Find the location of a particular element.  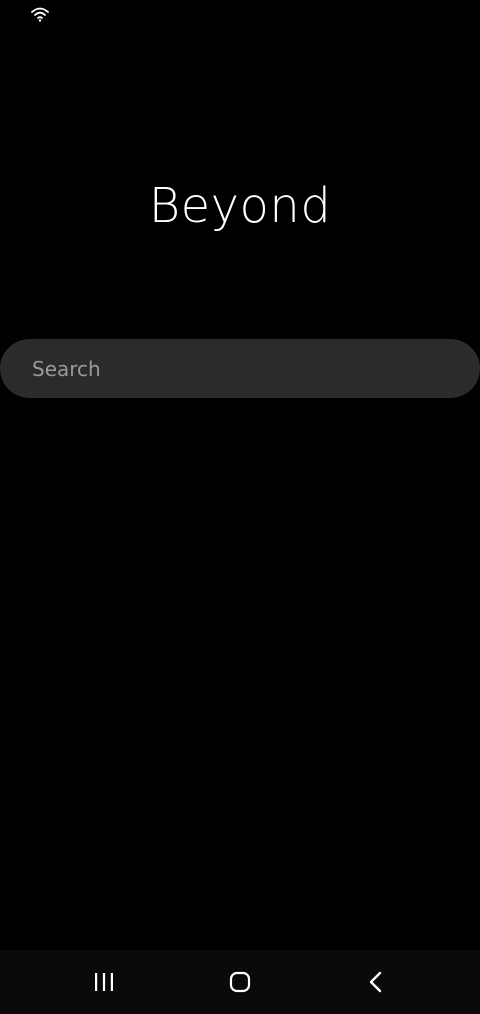

recents-icon is located at coordinates (104, 982).